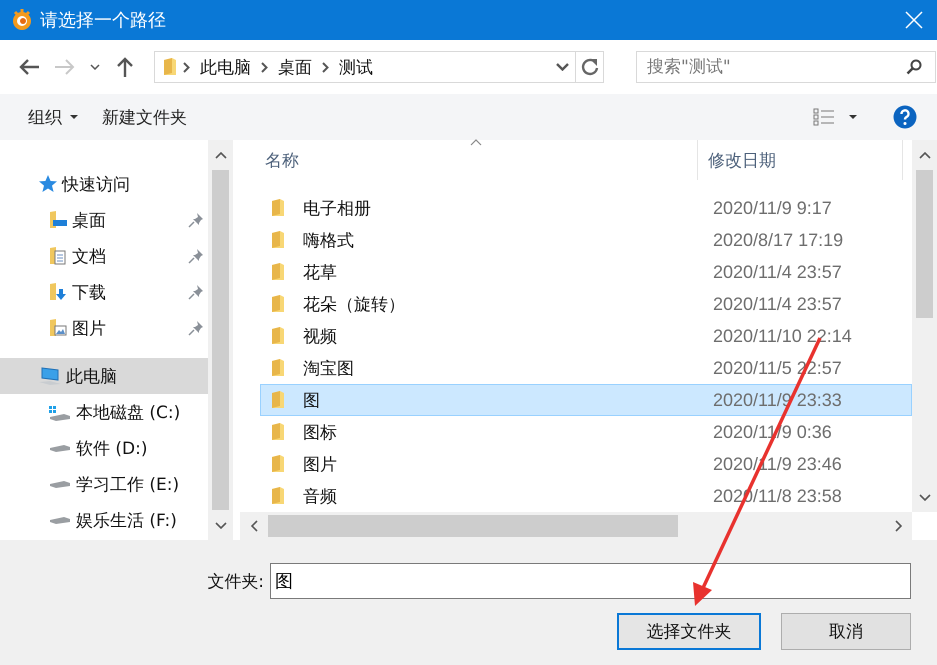 The image size is (937, 665). I want to click on select-folder-button: 选择文件夹, so click(689, 631).